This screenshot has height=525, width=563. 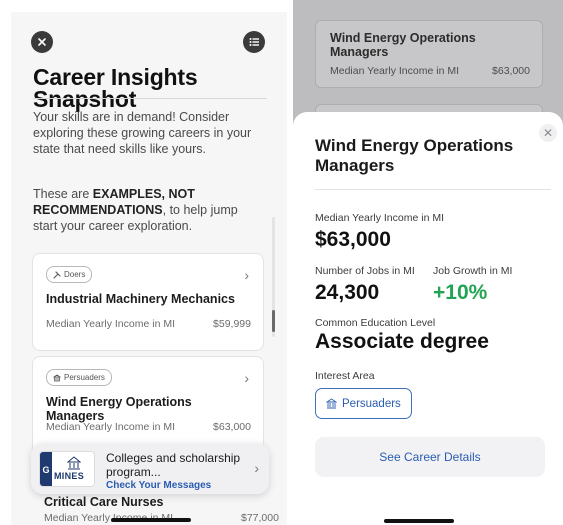 I want to click on disclaimer-pre: These are, so click(x=63, y=194).